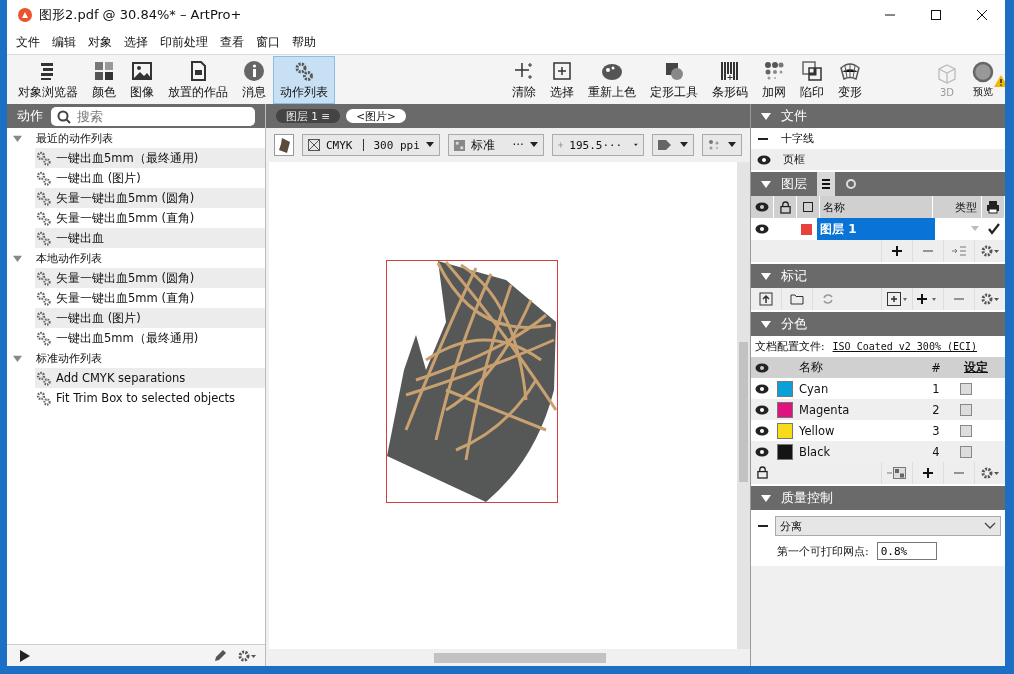 This screenshot has height=674, width=1014. What do you see at coordinates (524, 80) in the screenshot?
I see `toolbar-button: 清除` at bounding box center [524, 80].